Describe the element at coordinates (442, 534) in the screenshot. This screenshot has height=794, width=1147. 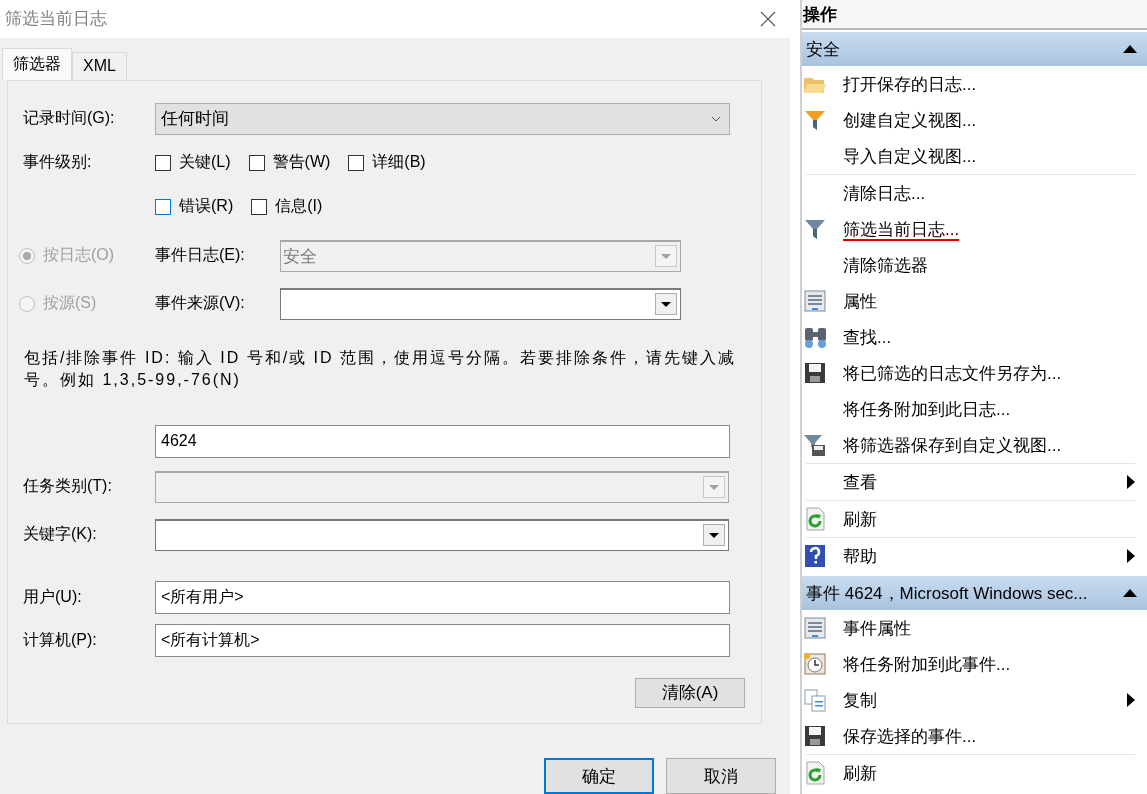
I see `keywords-dropdown` at that location.